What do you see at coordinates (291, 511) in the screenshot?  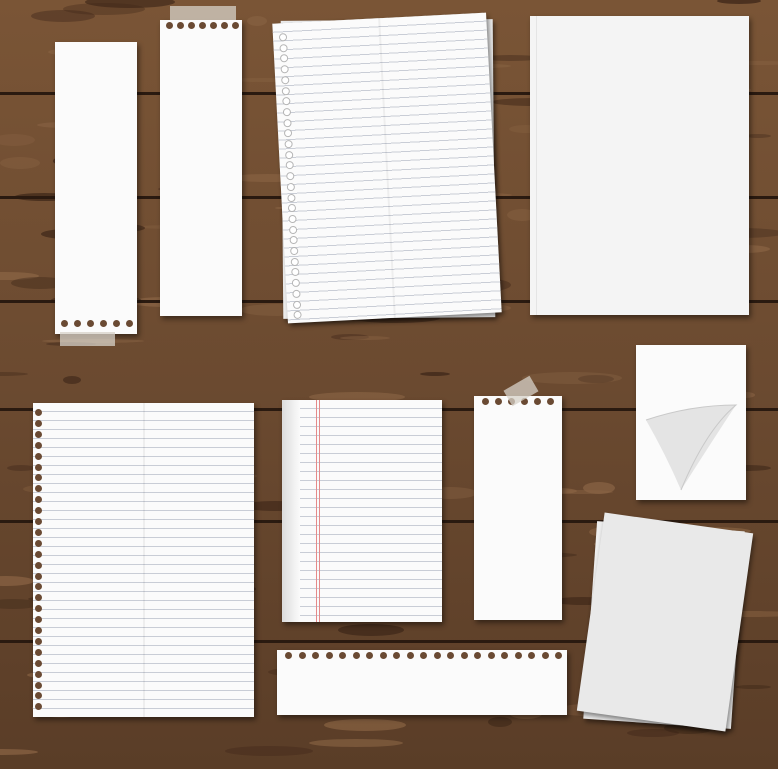 I see `page-curl-edge` at bounding box center [291, 511].